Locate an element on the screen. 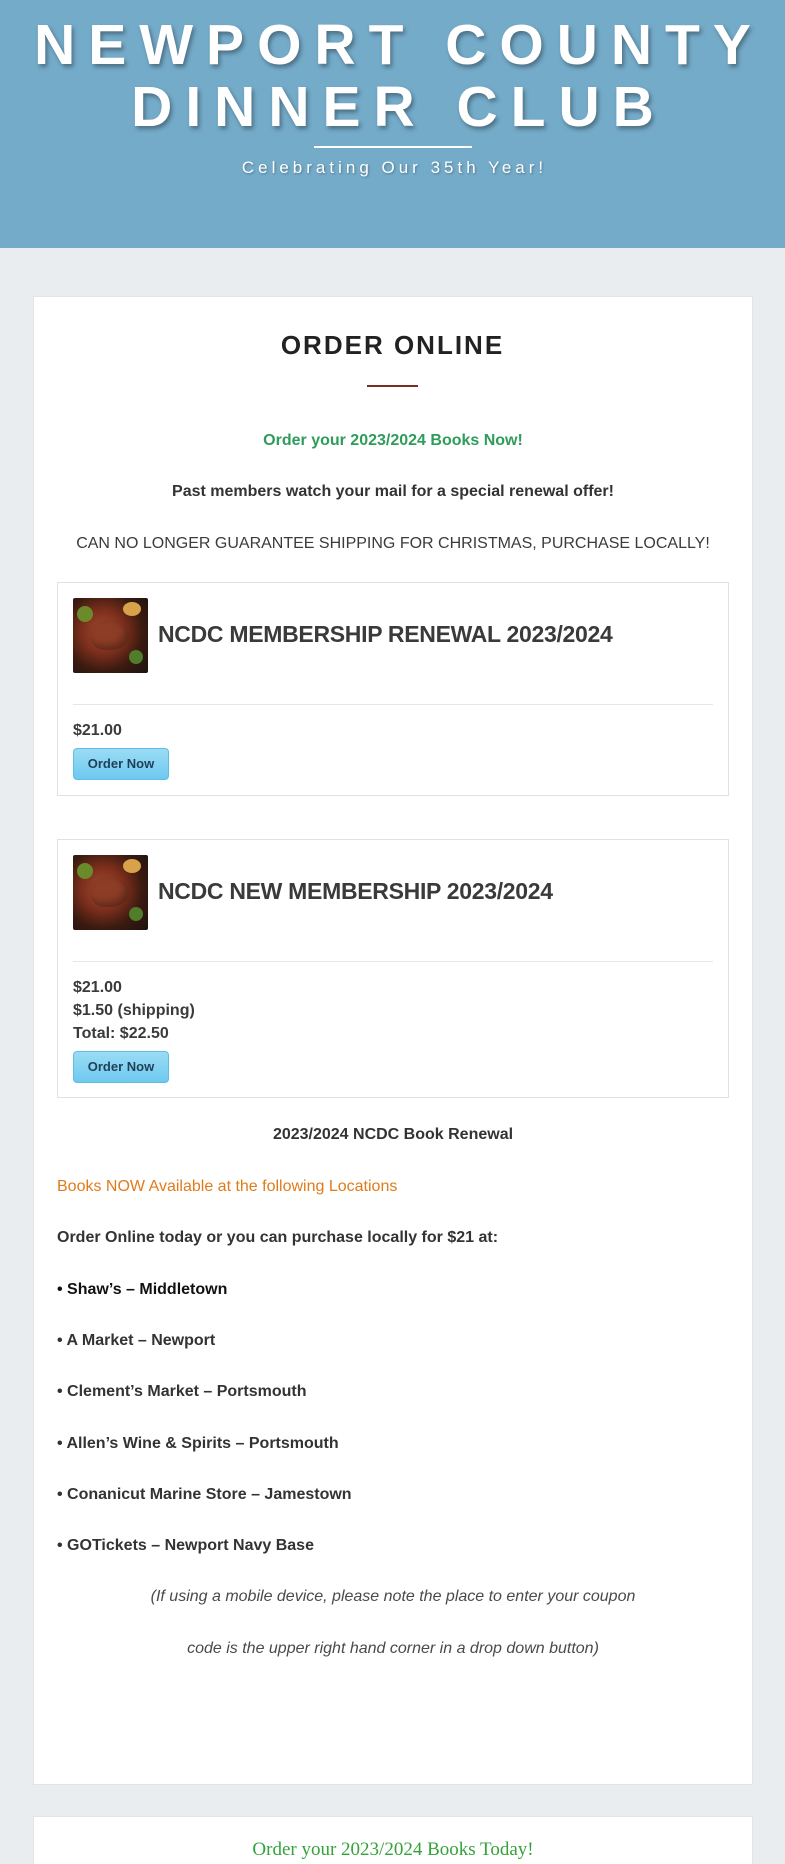 The image size is (785, 1864). site-title-line2: DINNER CLUB is located at coordinates (392, 107).